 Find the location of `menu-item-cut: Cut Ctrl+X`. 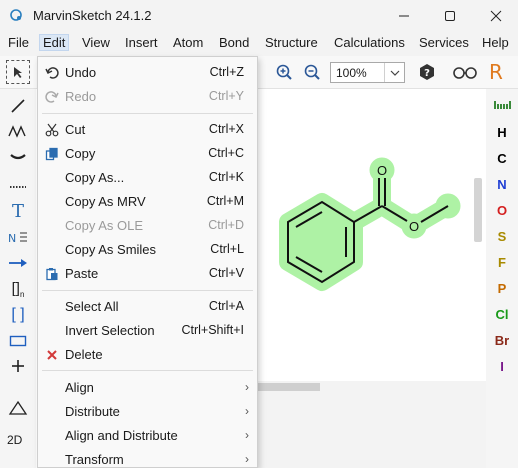

menu-item-cut: Cut Ctrl+X is located at coordinates (147, 130).